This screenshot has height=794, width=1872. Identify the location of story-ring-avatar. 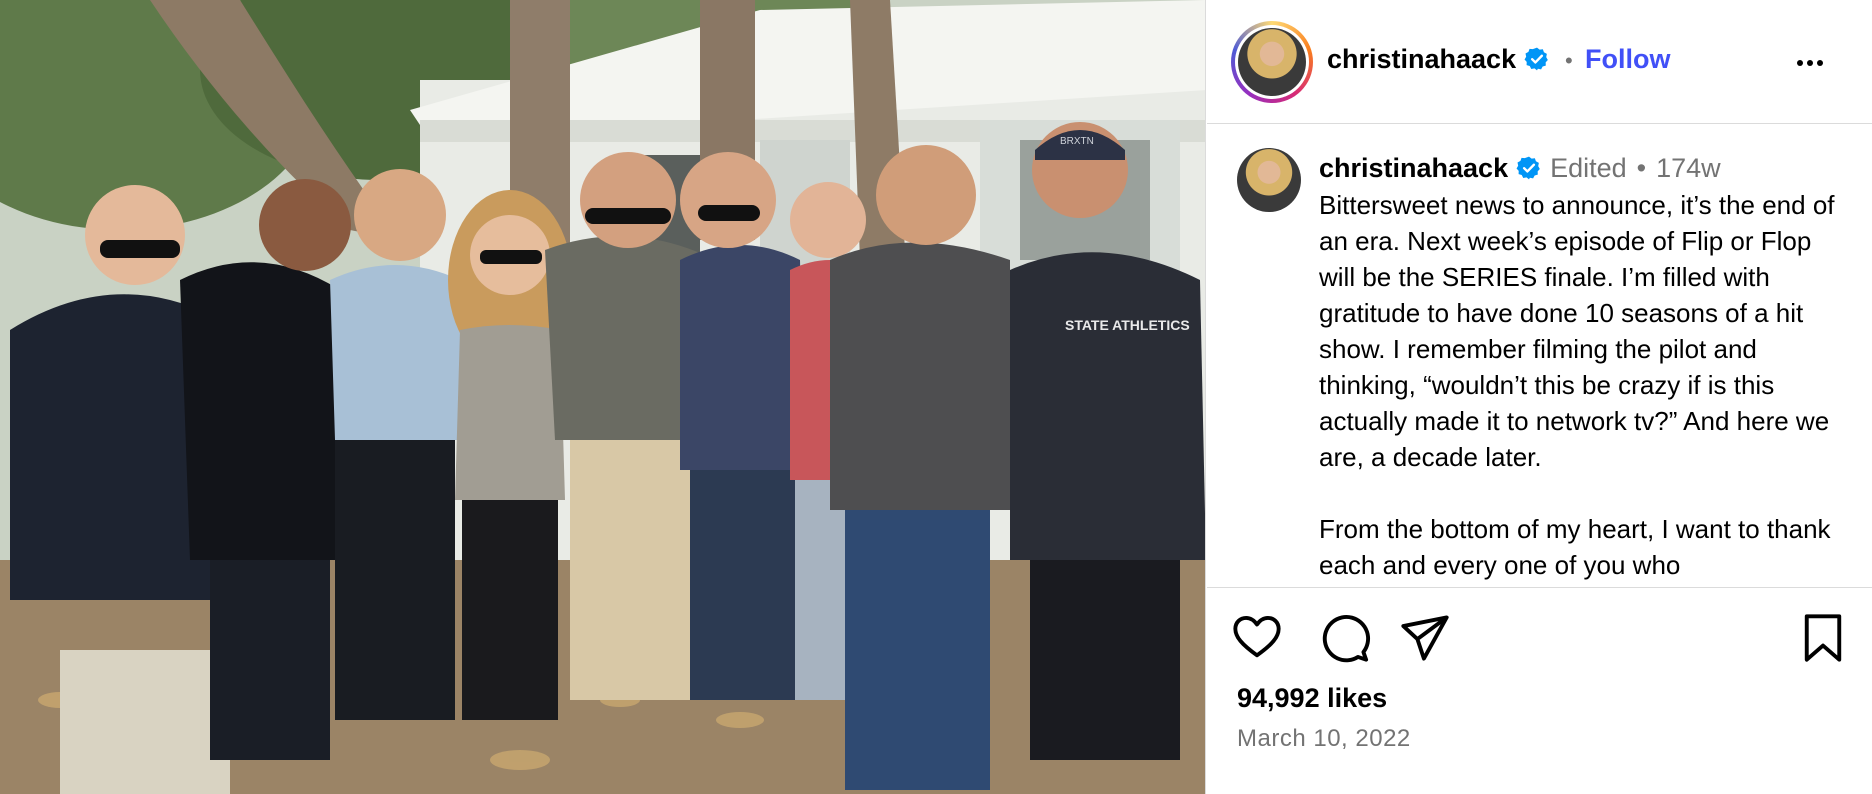
(1272, 62).